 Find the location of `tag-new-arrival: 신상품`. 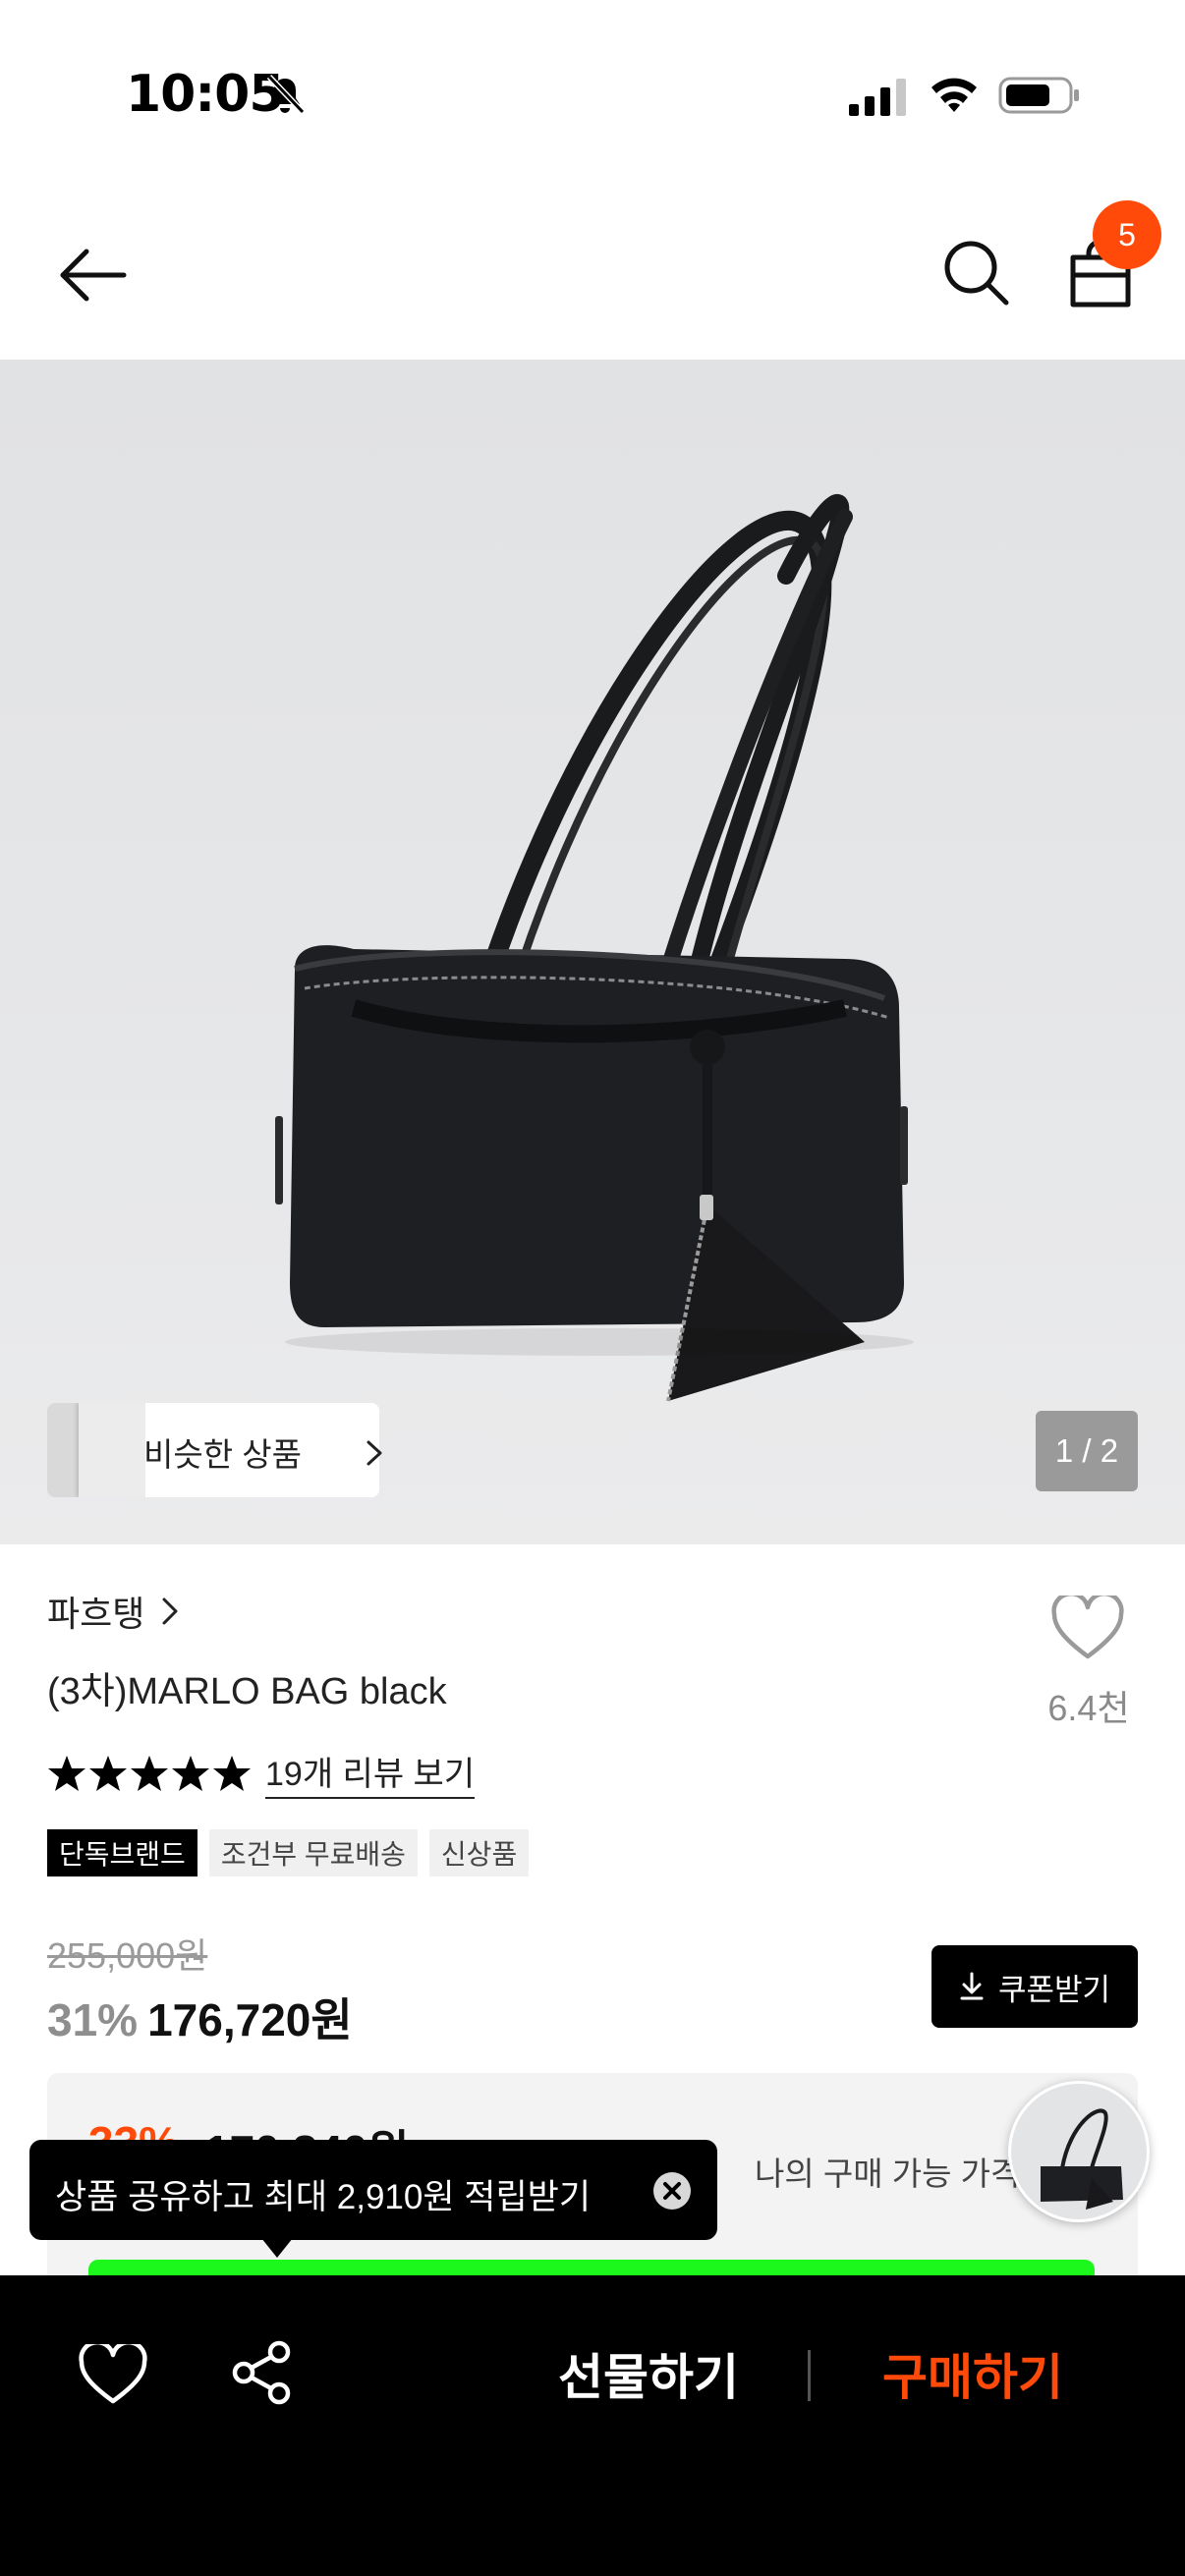

tag-new-arrival: 신상품 is located at coordinates (479, 1852).